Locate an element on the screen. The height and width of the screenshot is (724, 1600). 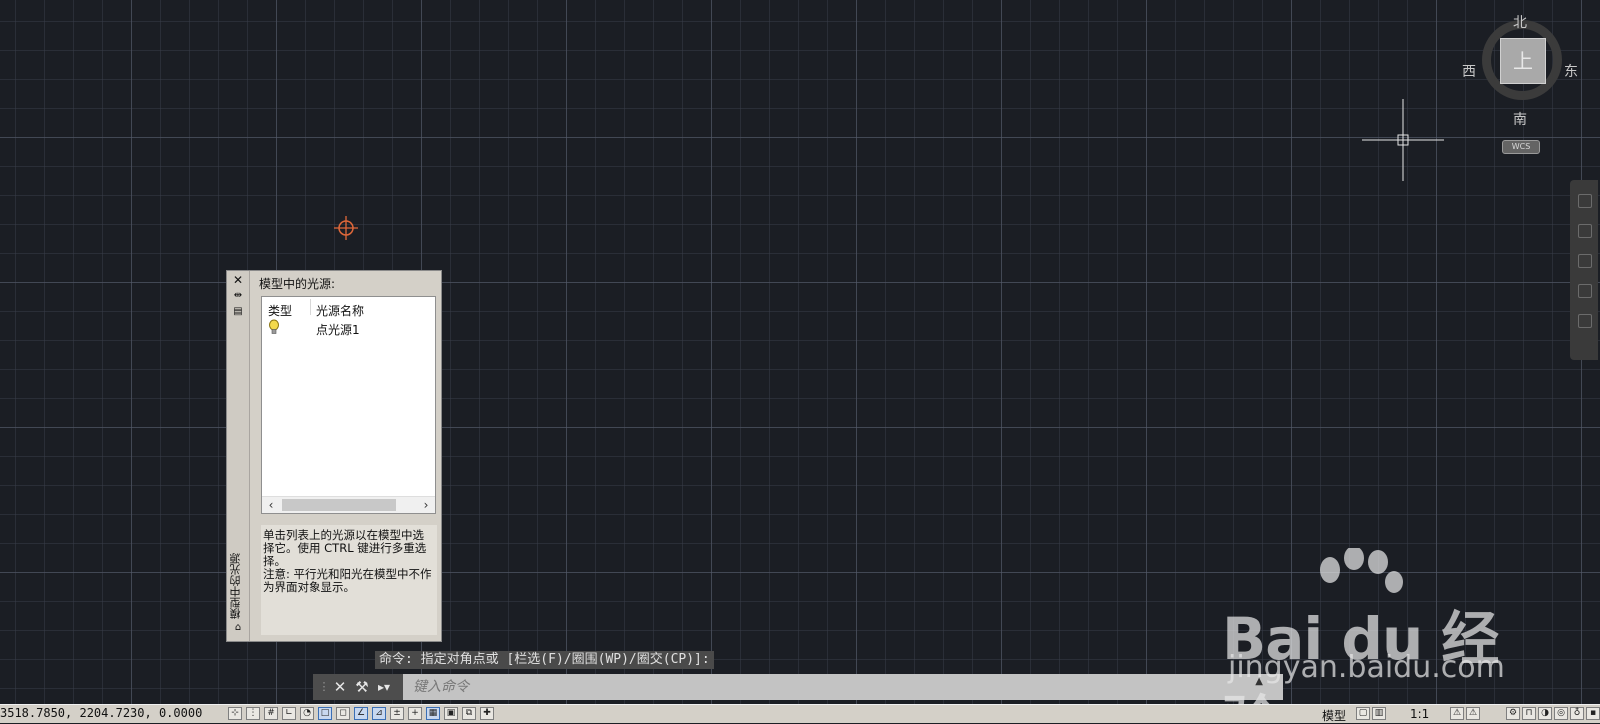
isolate-objects-icon: ◎ is located at coordinates (1561, 713).